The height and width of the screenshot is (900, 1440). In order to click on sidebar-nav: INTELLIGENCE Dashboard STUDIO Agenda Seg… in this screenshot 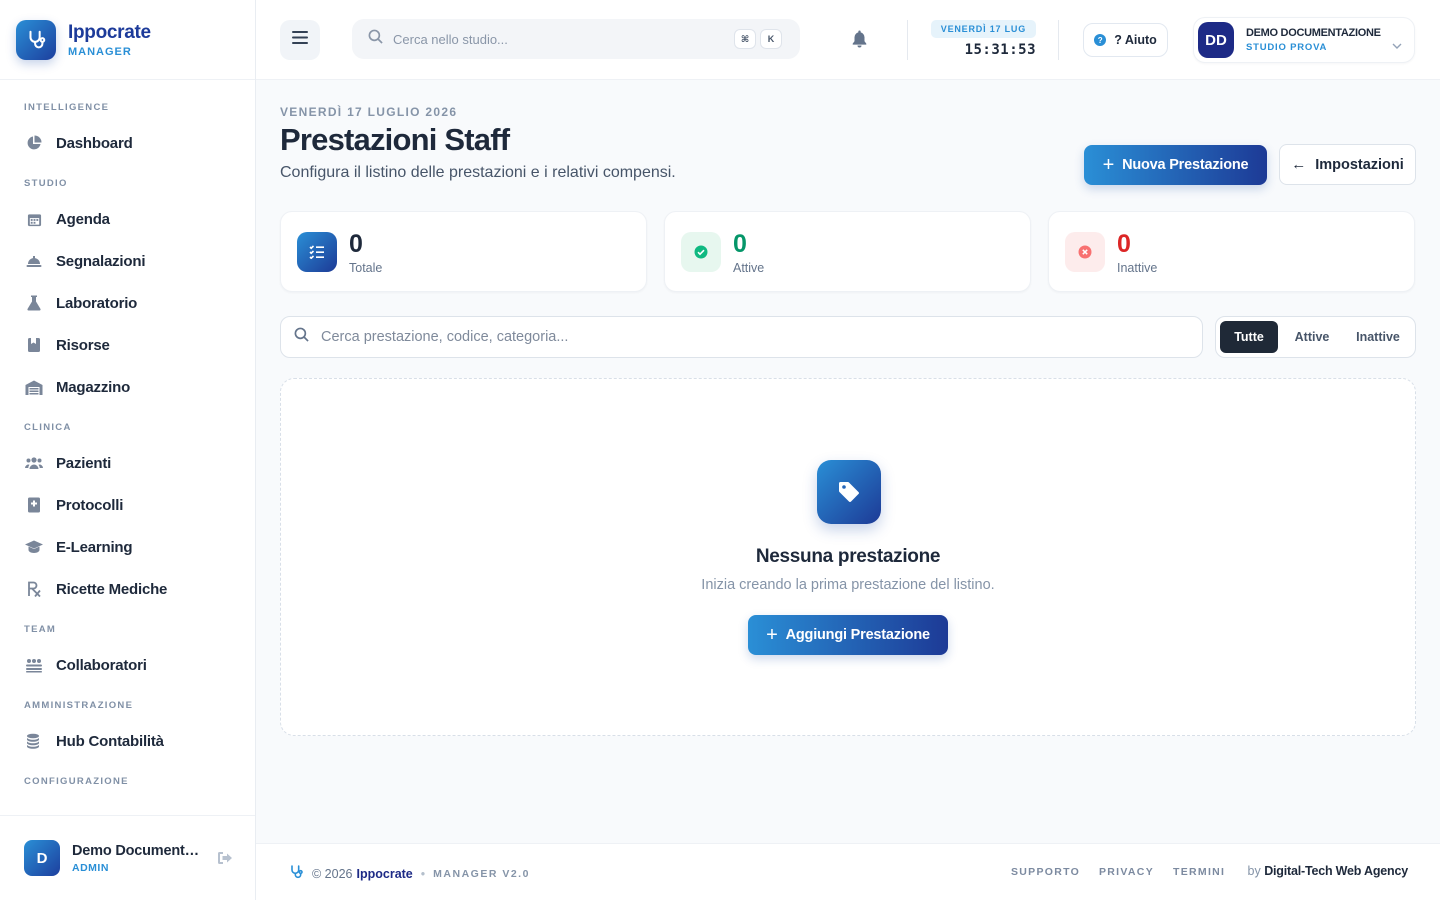, I will do `click(127, 435)`.